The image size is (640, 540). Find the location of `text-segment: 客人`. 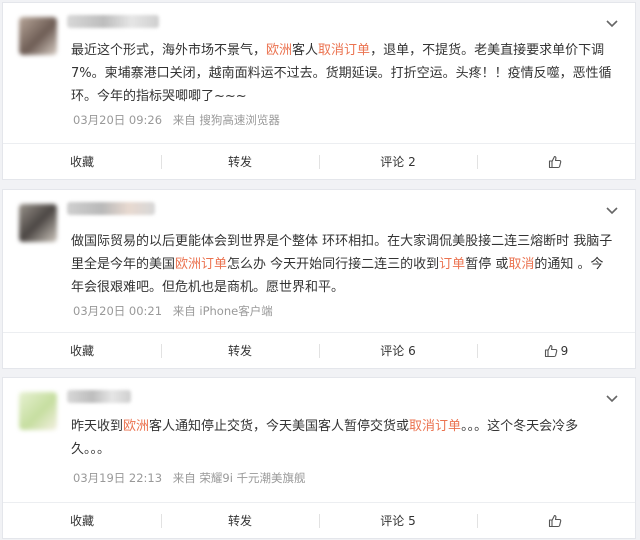

text-segment: 客人 is located at coordinates (305, 50).